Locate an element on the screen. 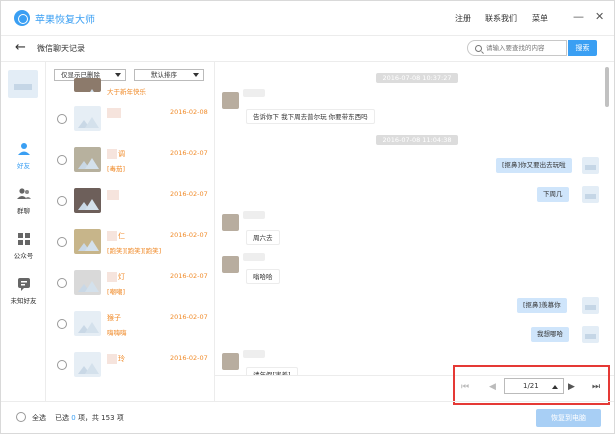 Image resolution: width=615 pixels, height=434 pixels. message-bubble: 请年假[害羞] is located at coordinates (272, 371).